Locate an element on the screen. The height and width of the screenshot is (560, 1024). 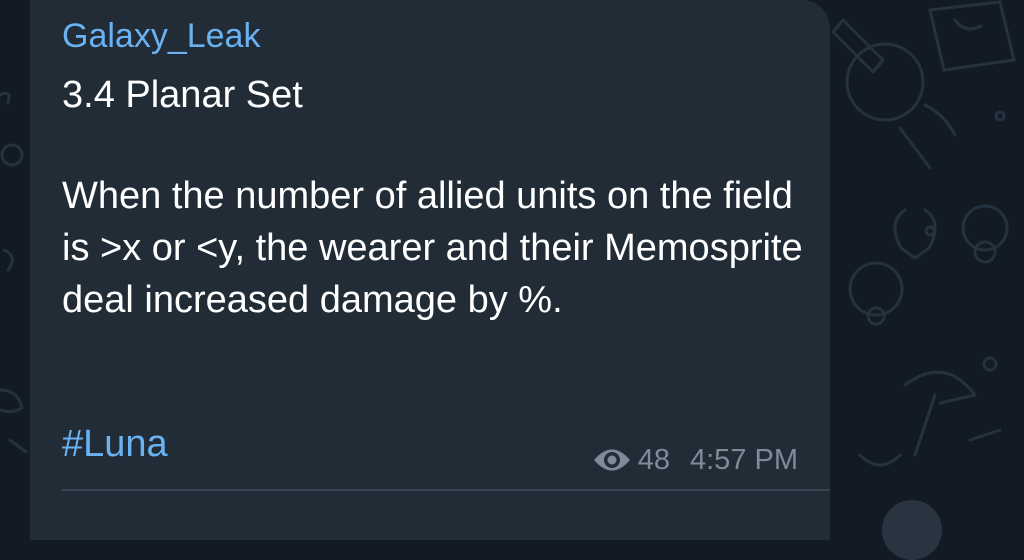
message-divider is located at coordinates (446, 490).